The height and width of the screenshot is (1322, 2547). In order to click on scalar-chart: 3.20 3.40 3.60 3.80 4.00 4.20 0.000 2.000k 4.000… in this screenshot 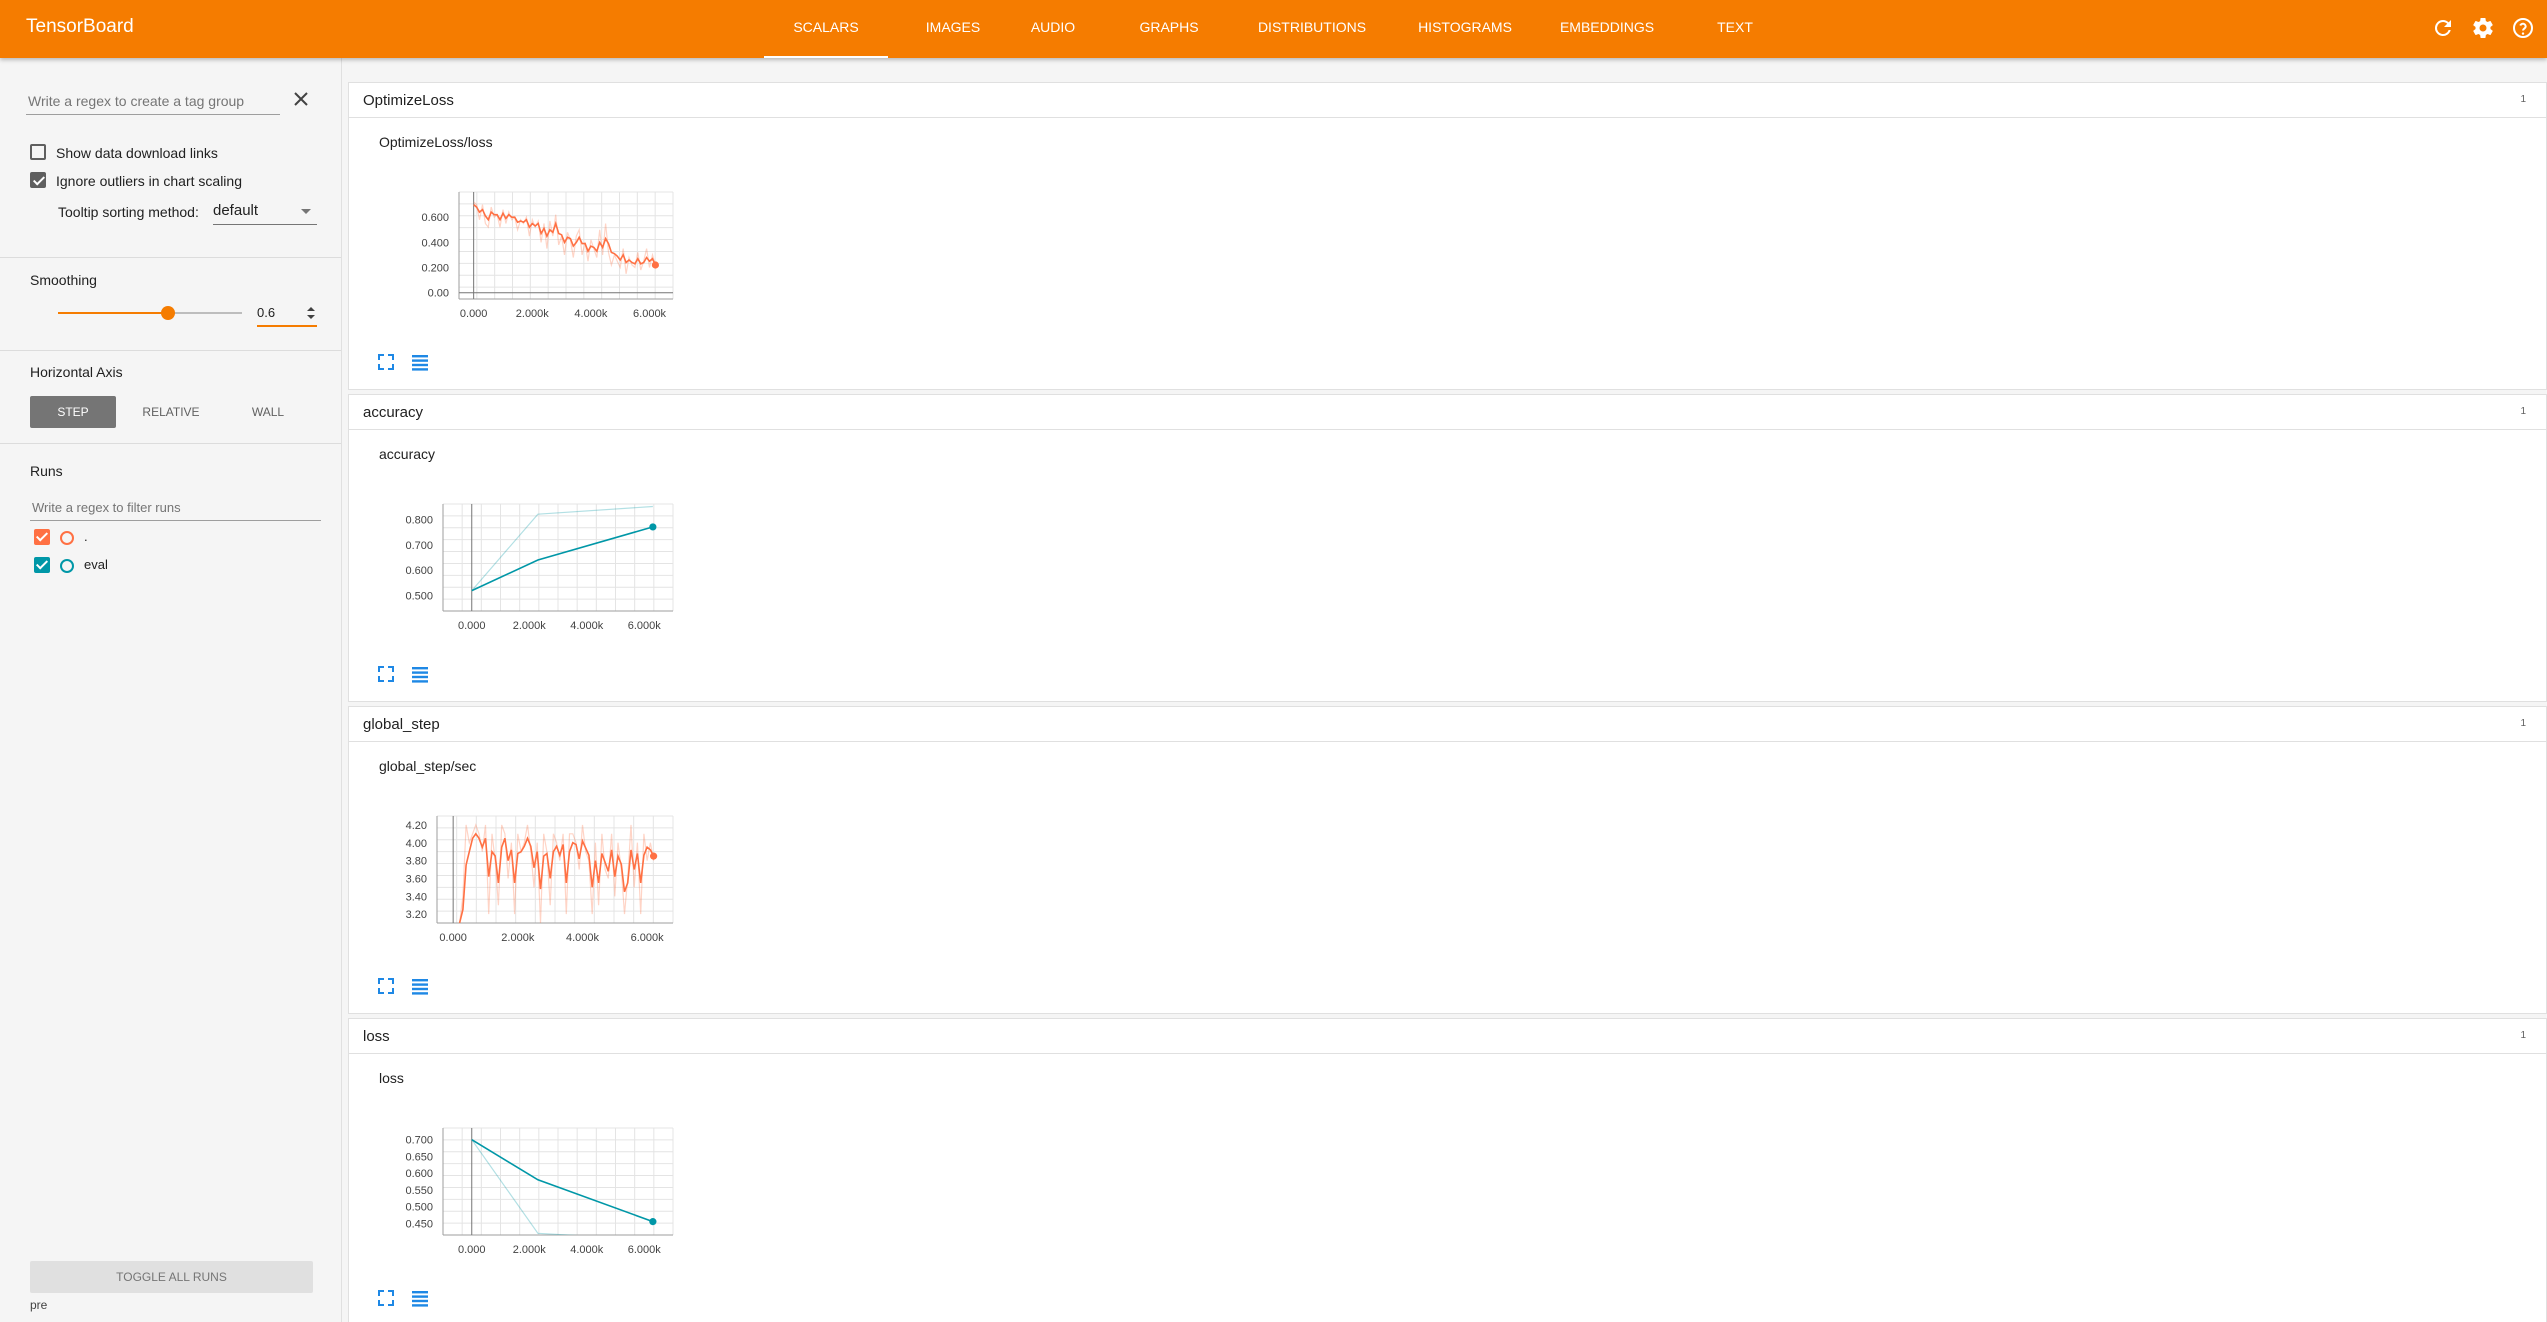, I will do `click(529, 870)`.